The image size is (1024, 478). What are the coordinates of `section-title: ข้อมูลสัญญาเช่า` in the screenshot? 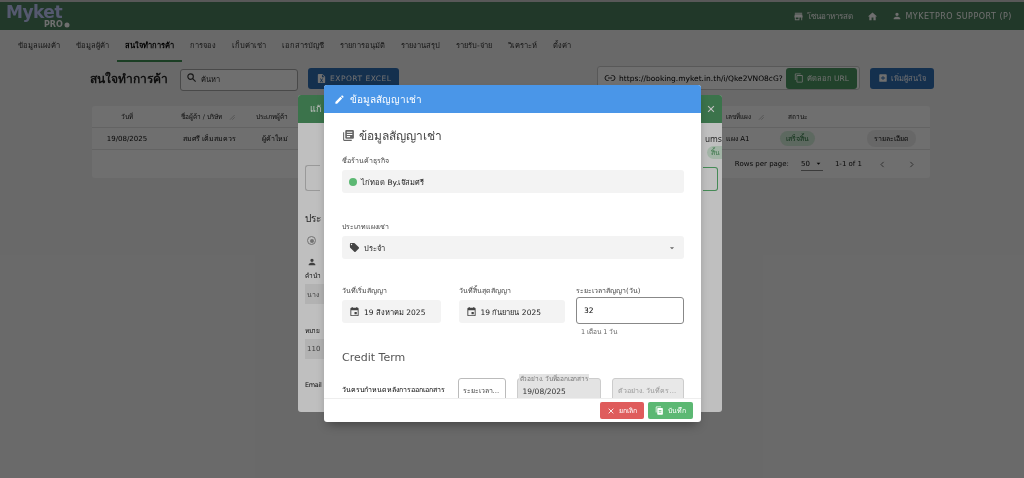 It's located at (400, 136).